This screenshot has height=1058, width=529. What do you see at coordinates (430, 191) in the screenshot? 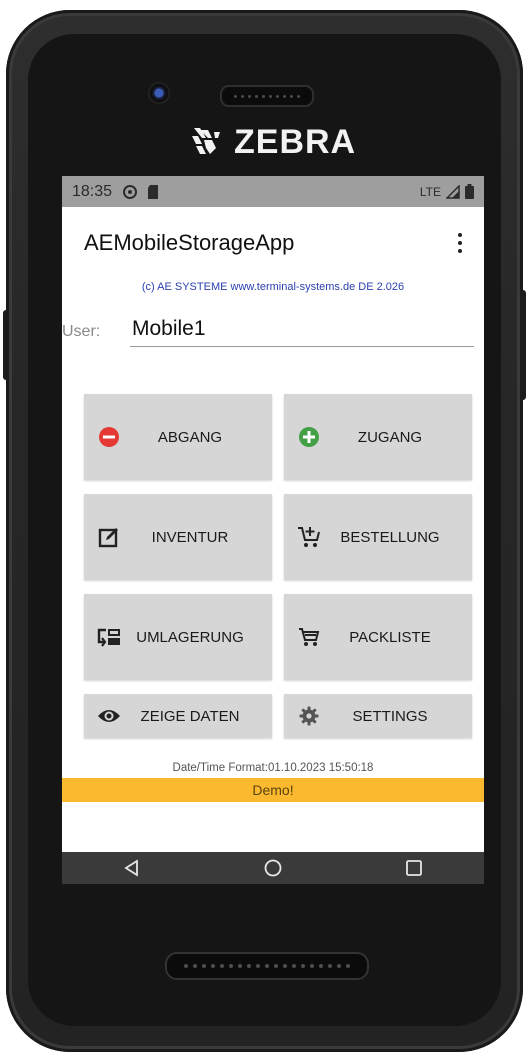
I see `network-type: LTE` at bounding box center [430, 191].